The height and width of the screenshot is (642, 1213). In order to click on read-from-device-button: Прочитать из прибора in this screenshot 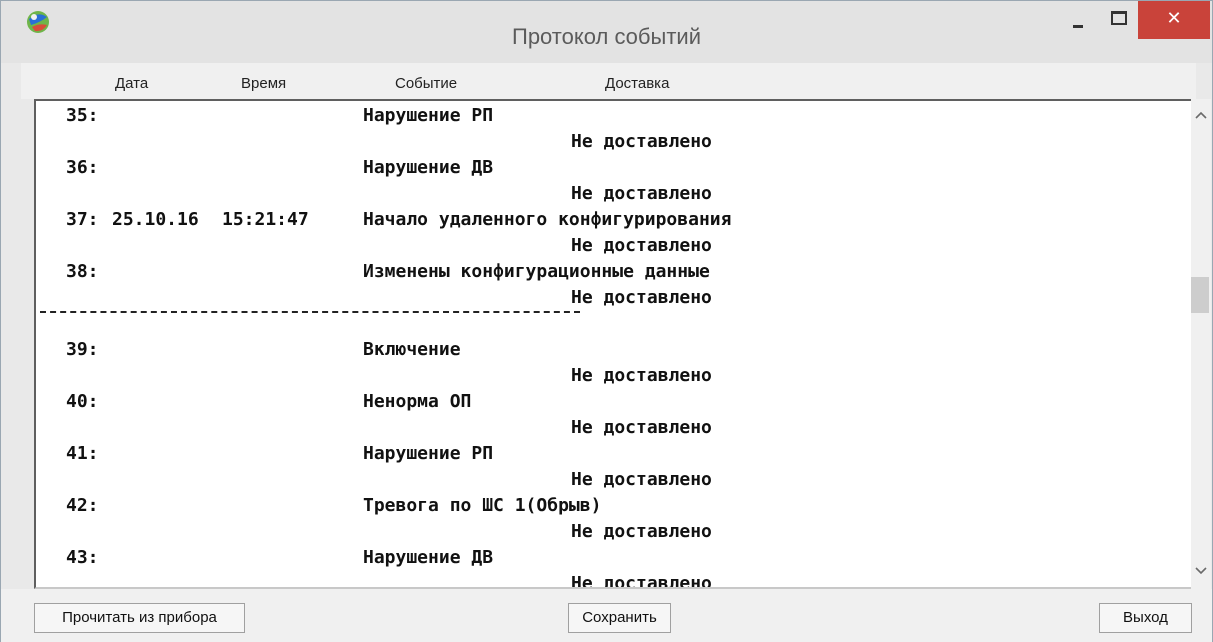, I will do `click(139, 618)`.